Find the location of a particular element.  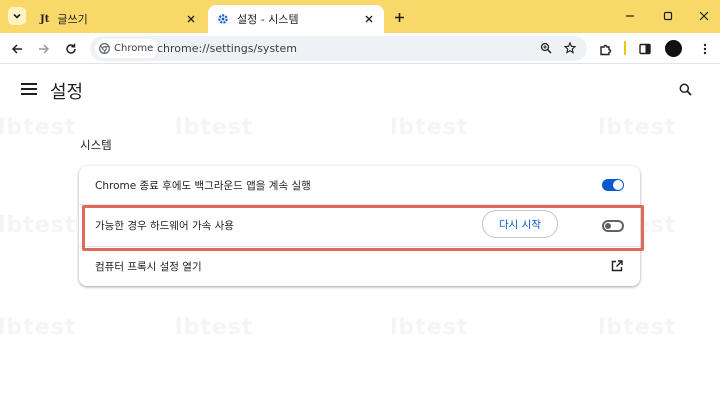

search-icon is located at coordinates (685, 89).